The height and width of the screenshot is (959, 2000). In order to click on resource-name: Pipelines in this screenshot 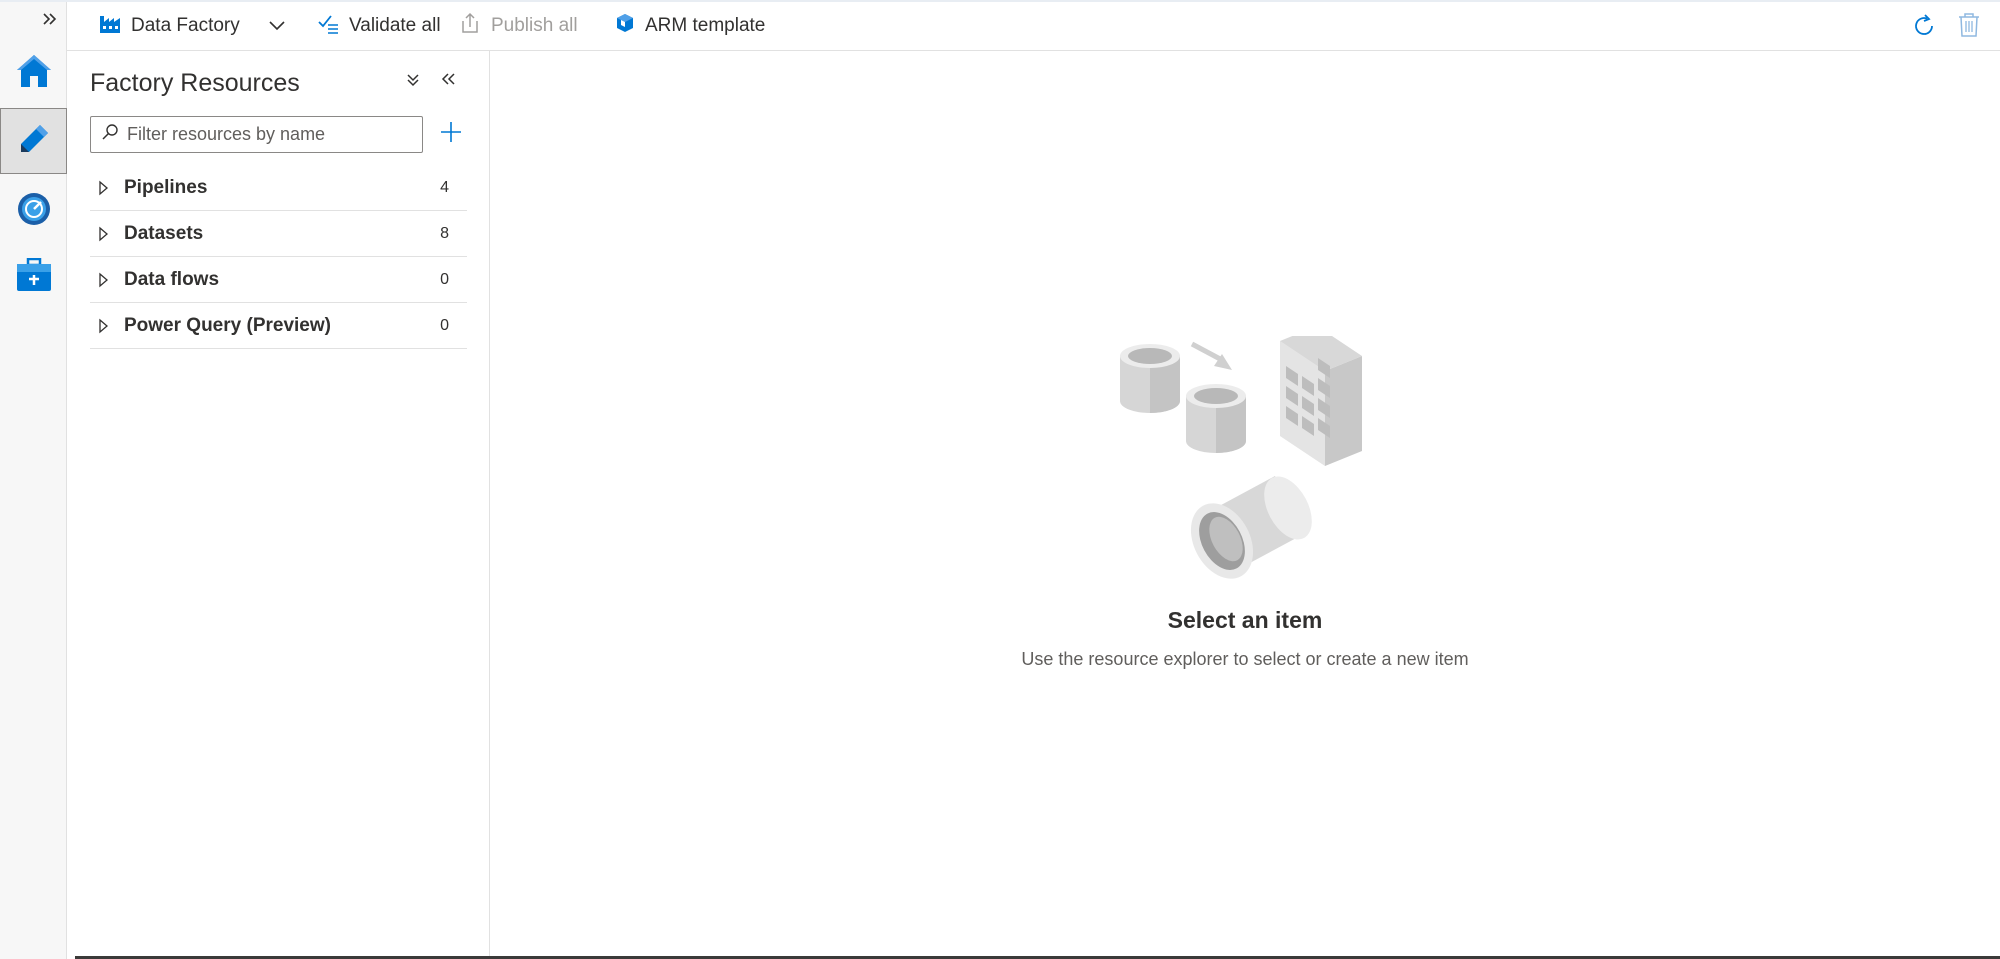, I will do `click(166, 187)`.